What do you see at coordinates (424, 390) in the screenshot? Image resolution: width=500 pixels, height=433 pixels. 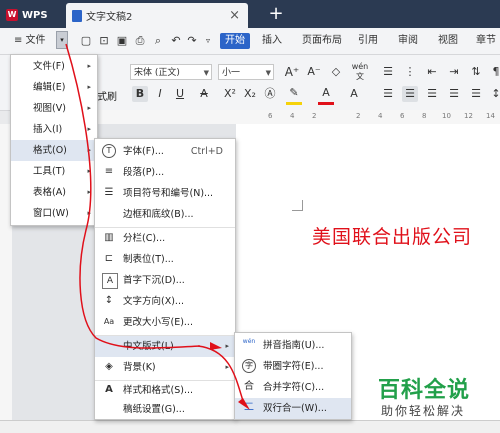 I see `watermark-title: 百科全说` at bounding box center [424, 390].